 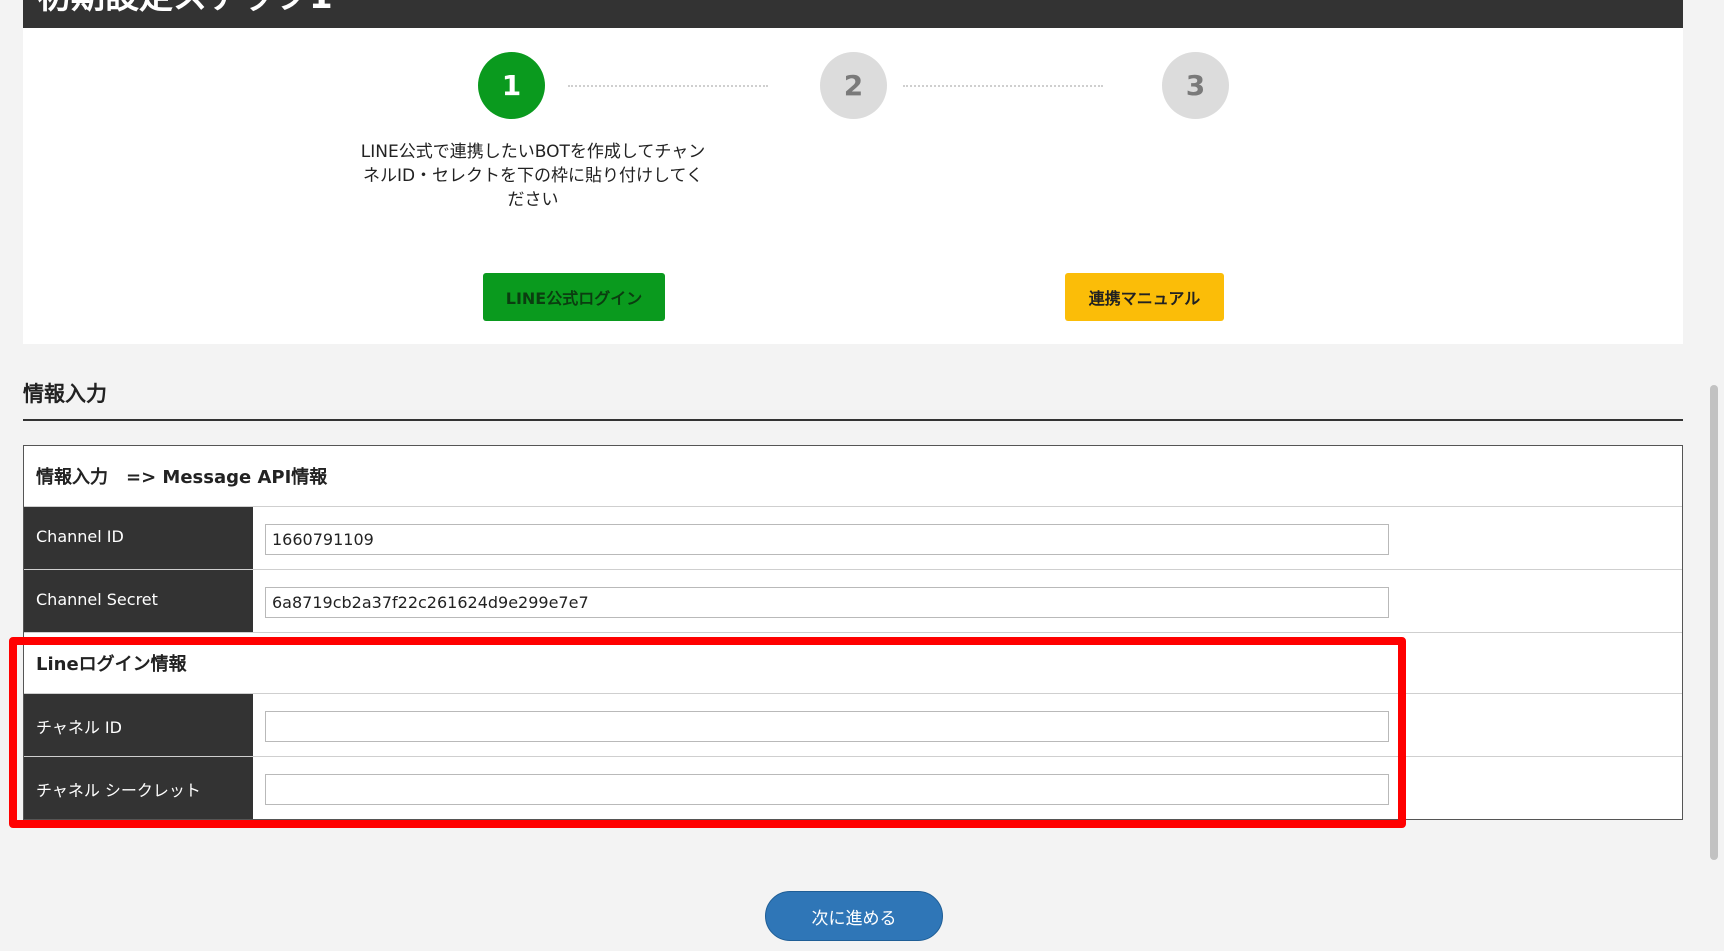 I want to click on channel-id-label: Channel ID, so click(x=138, y=538).